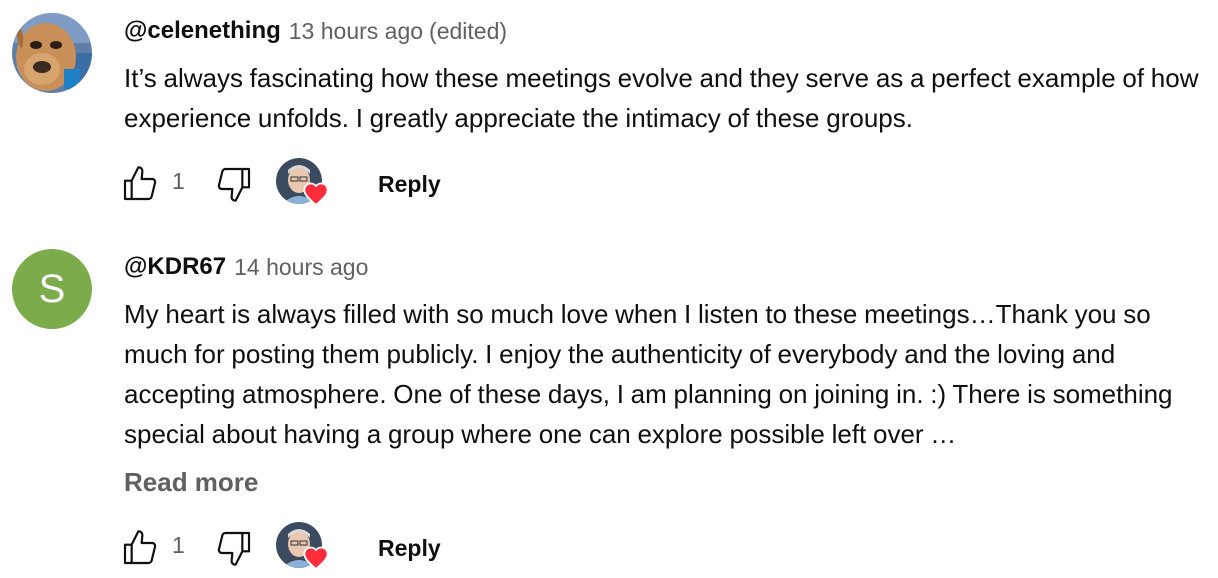 This screenshot has height=578, width=1218. What do you see at coordinates (175, 267) in the screenshot?
I see `author-name: @KDR67` at bounding box center [175, 267].